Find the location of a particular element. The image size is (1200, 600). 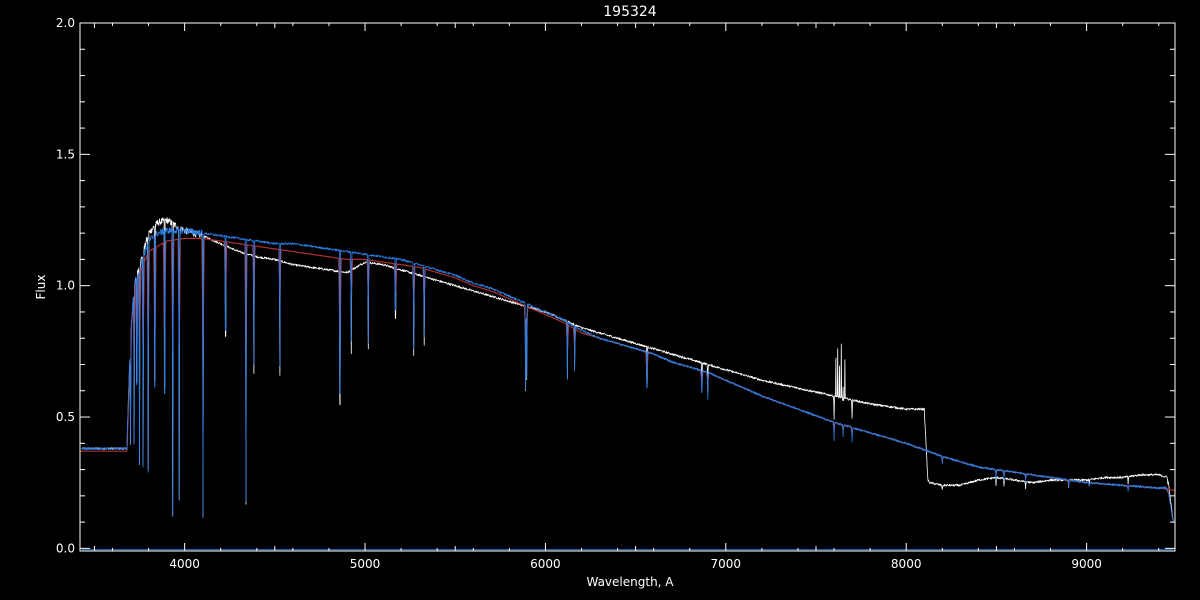

y-tick-label: 1.5 is located at coordinates (65, 154).